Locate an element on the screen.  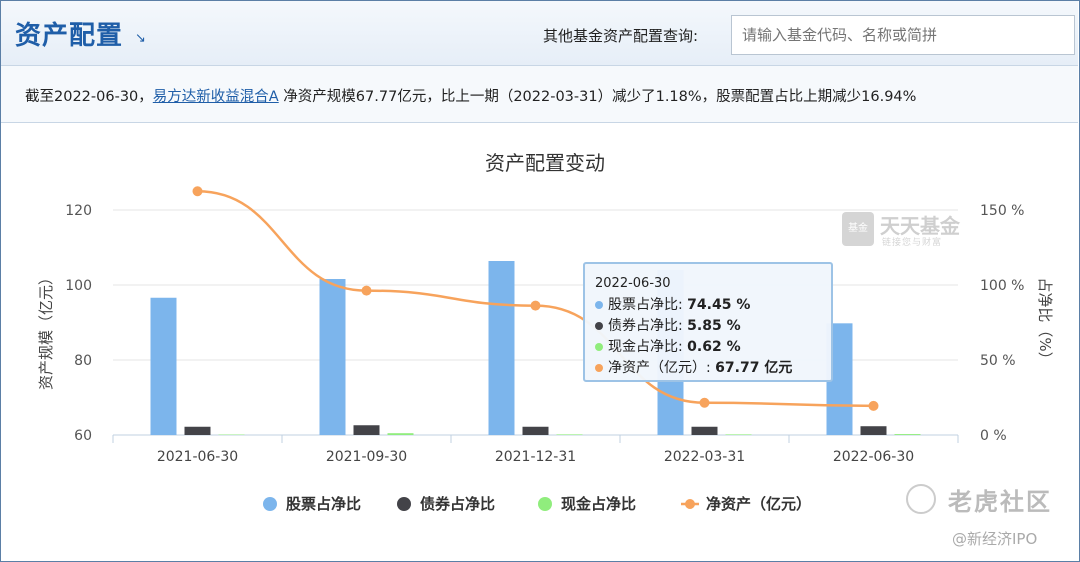
tooltip-row: 净资产（亿元）: 67.77 亿元 is located at coordinates (713, 368).